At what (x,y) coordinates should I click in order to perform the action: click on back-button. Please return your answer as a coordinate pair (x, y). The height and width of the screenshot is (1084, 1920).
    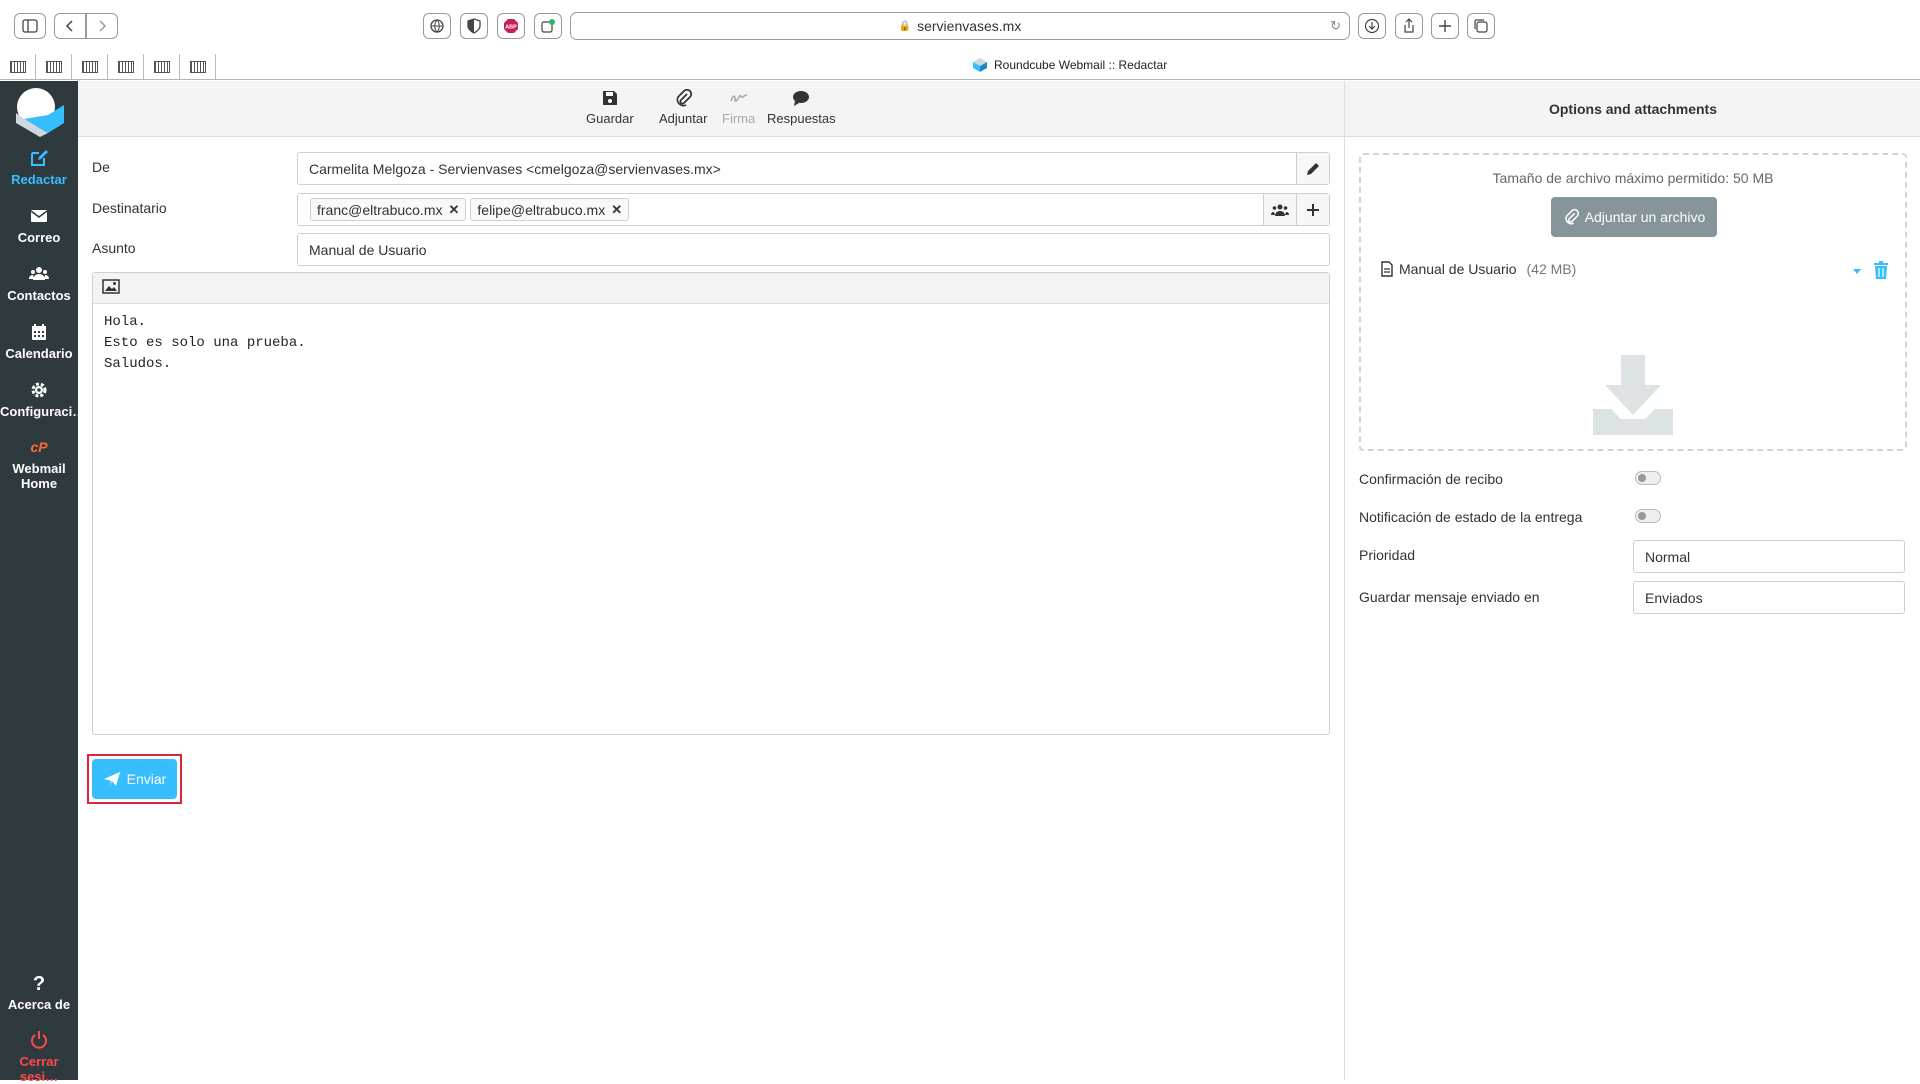
    Looking at the image, I should click on (70, 26).